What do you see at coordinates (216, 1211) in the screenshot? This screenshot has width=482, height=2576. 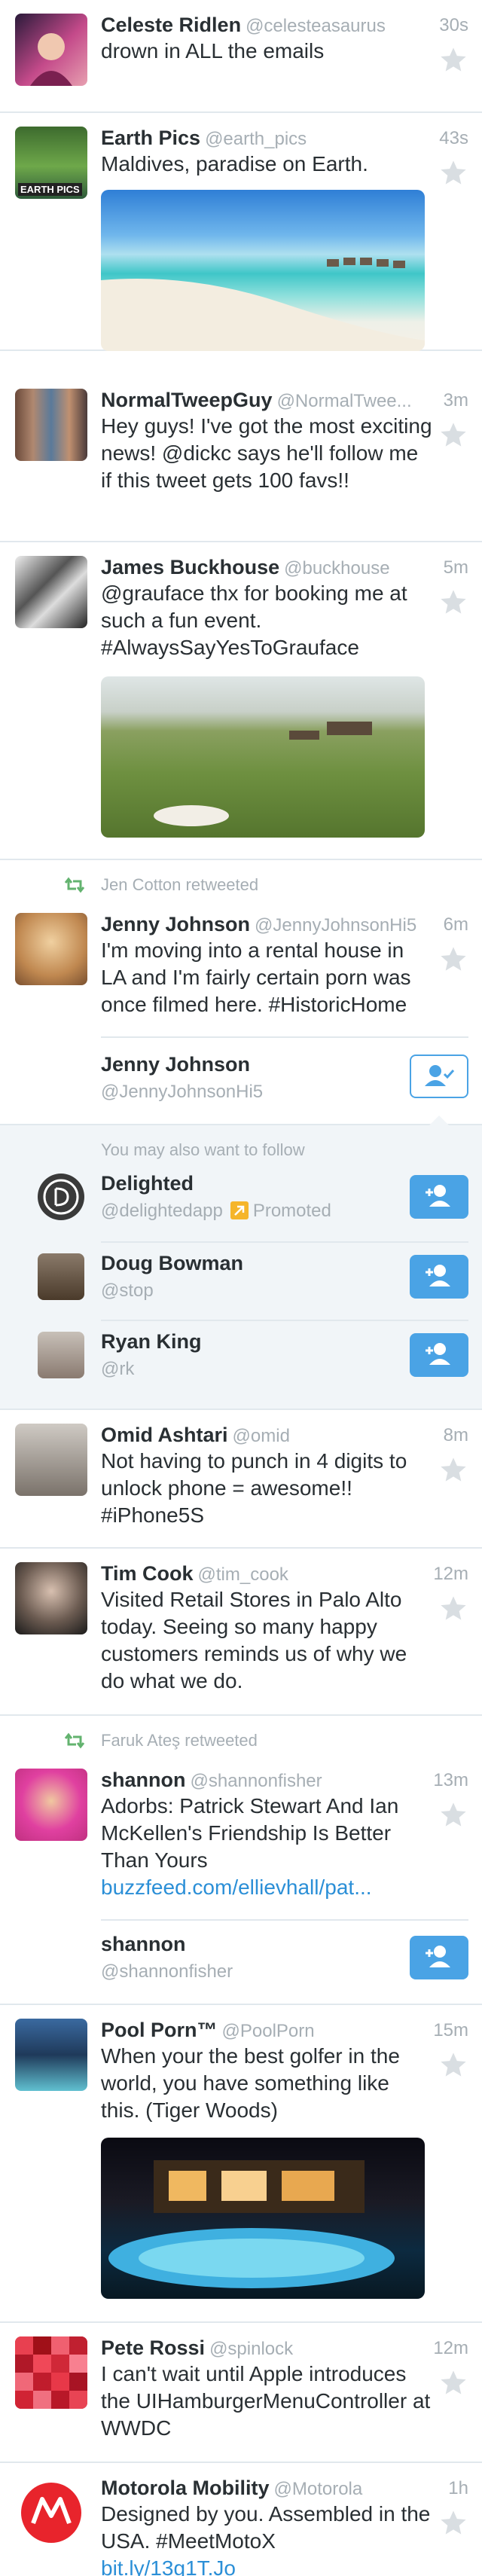 I see `suggested-user-handle: @delightedapp Promoted` at bounding box center [216, 1211].